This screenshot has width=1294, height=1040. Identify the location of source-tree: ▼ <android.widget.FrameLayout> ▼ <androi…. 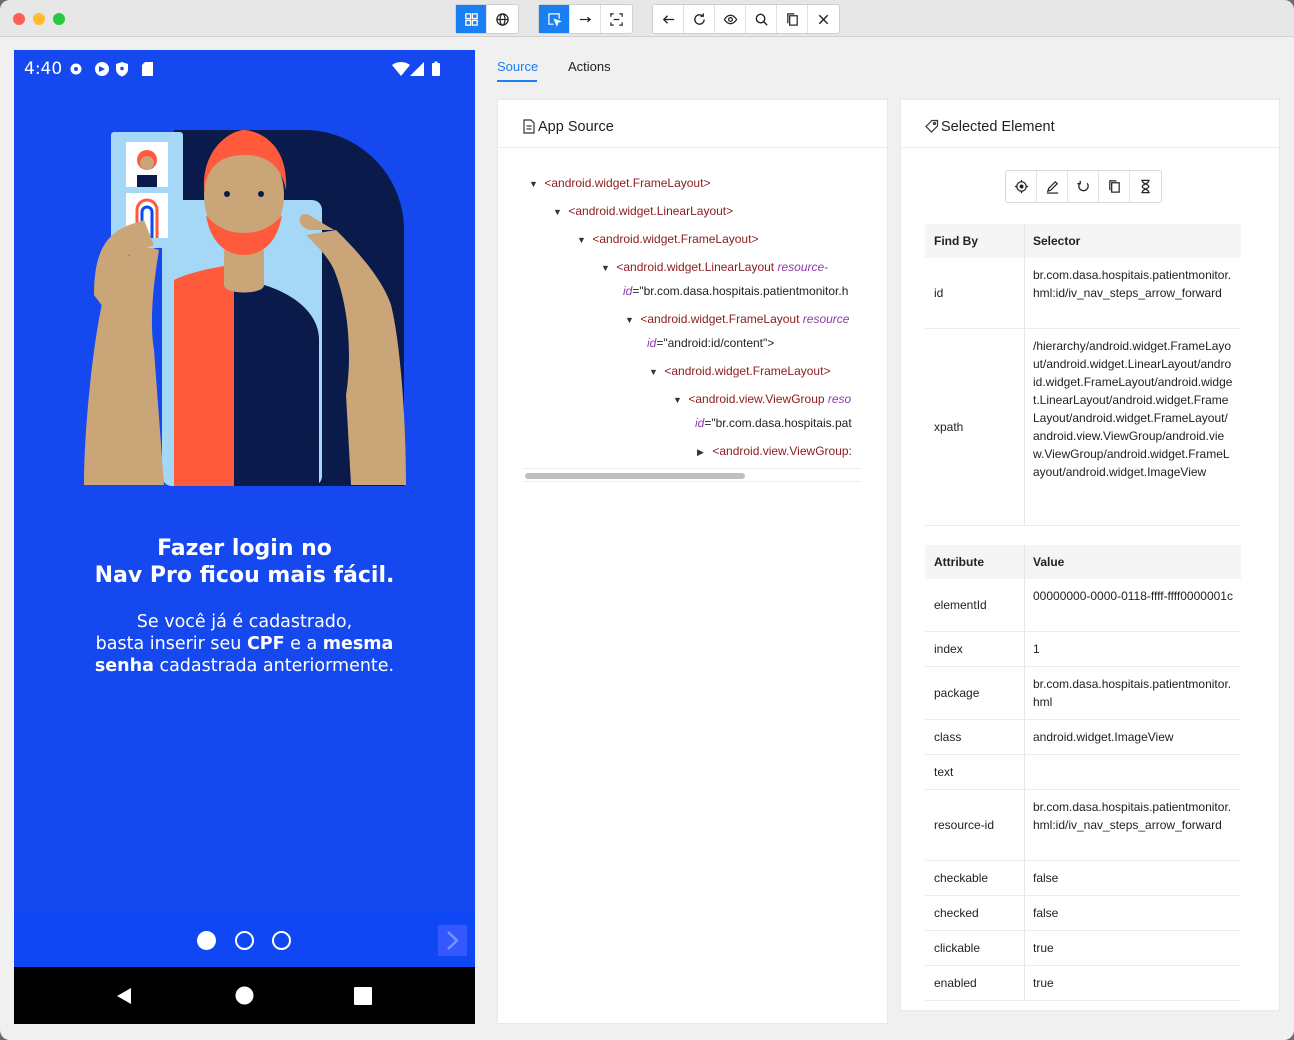
(692, 334).